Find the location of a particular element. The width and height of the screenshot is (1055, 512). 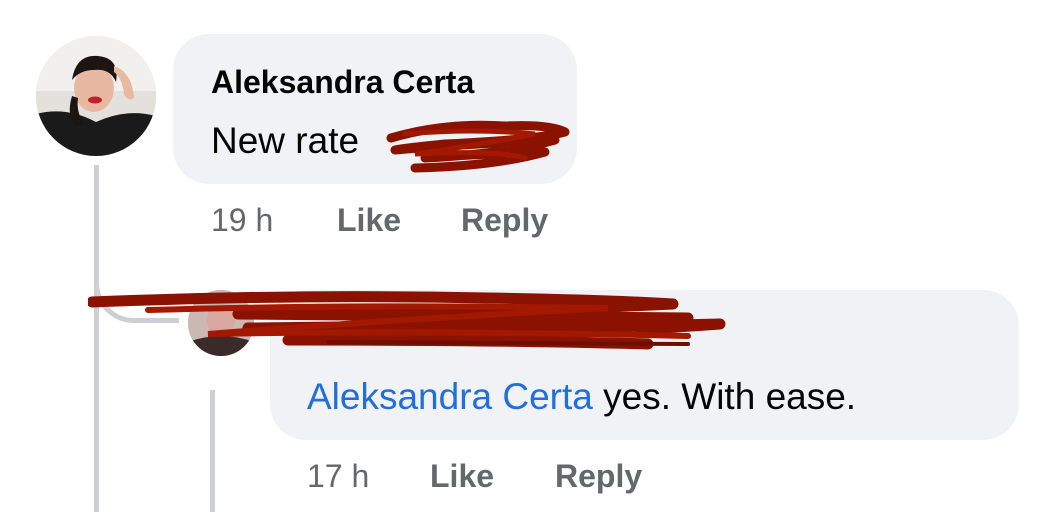

reply-timestamp: 17 h is located at coordinates (338, 476).